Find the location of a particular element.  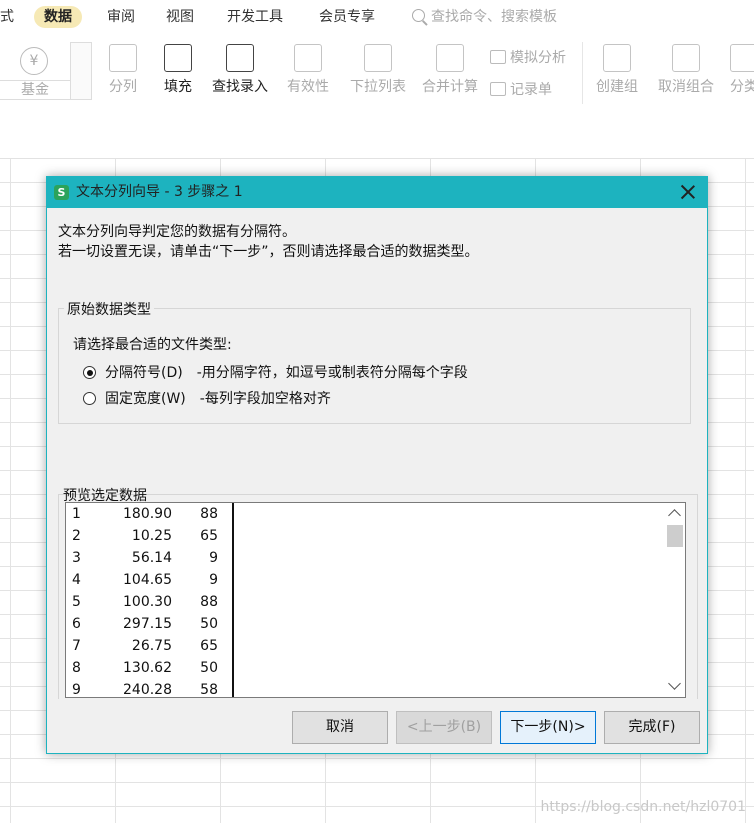

delimited-label: 分隔符号(D) is located at coordinates (144, 373).